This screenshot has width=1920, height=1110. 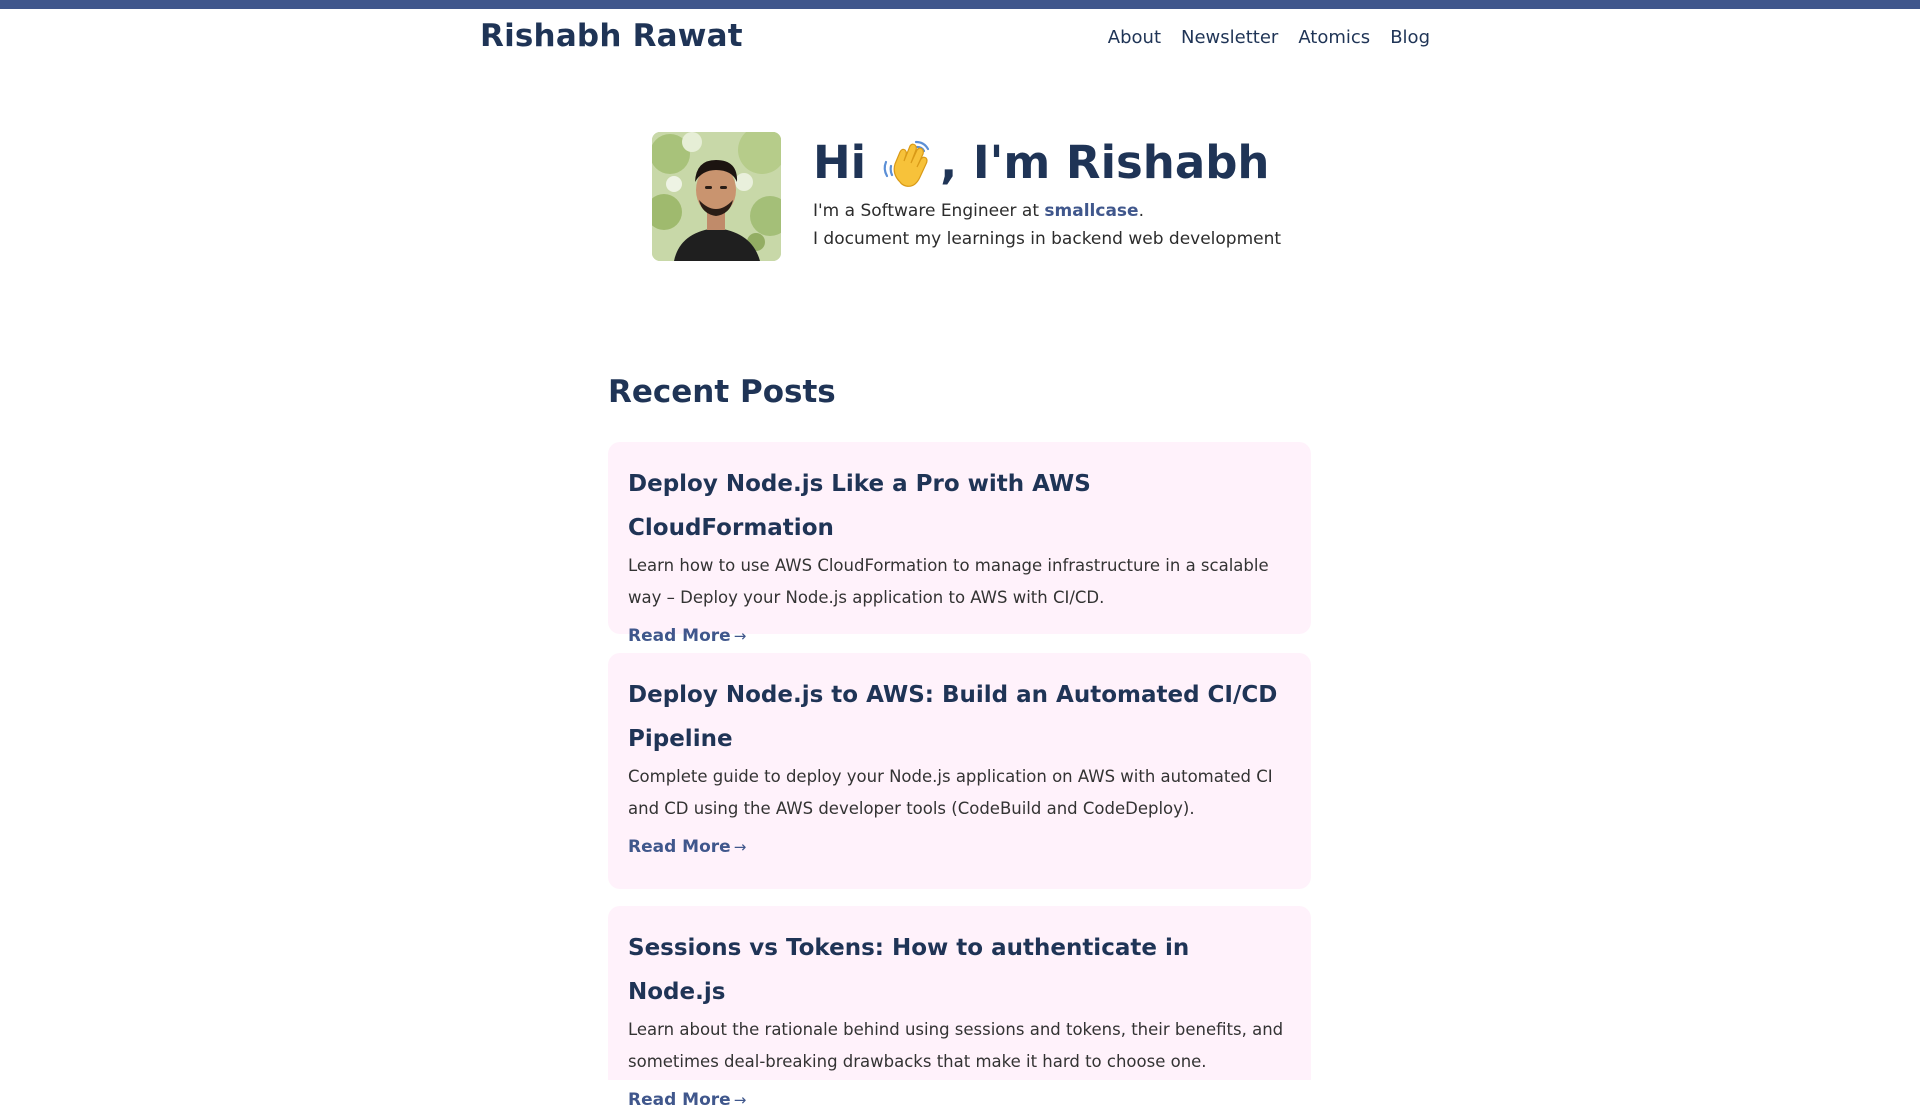 What do you see at coordinates (960, 4) in the screenshot?
I see `top-accent-bar` at bounding box center [960, 4].